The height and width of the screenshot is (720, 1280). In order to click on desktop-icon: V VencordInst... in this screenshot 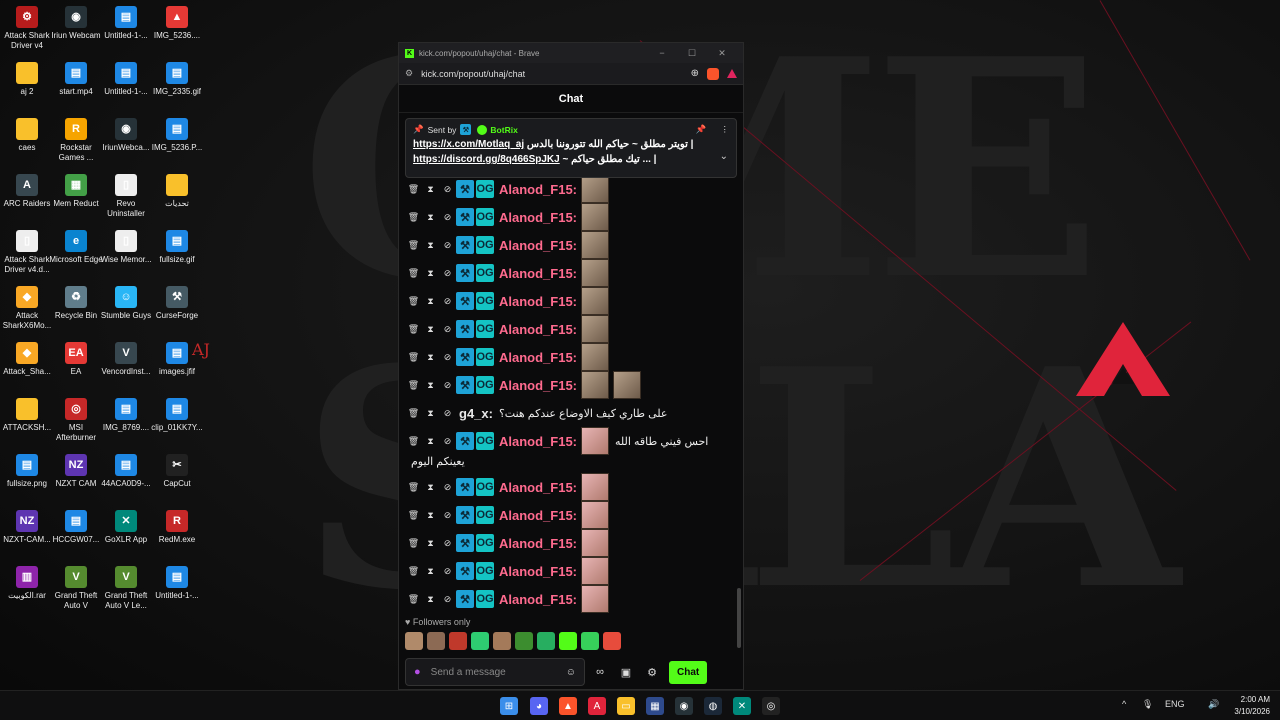, I will do `click(126, 359)`.